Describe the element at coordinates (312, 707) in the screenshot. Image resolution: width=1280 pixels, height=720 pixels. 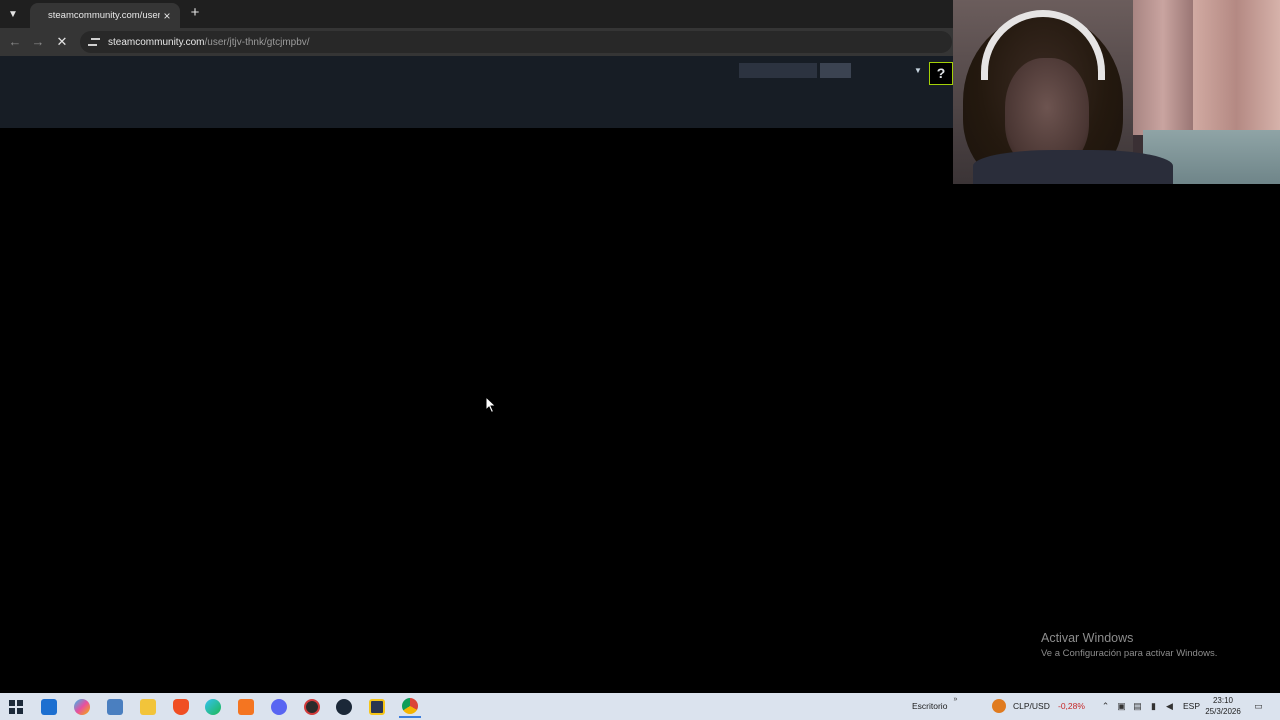
I see `app-icon` at that location.